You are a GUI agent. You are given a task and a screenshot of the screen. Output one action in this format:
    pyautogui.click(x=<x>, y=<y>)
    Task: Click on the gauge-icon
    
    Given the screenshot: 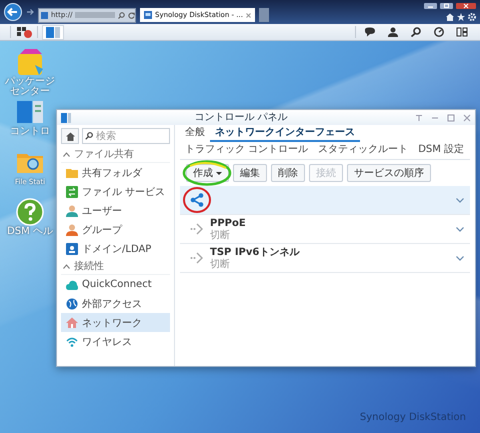 What is the action you would take?
    pyautogui.click(x=439, y=32)
    